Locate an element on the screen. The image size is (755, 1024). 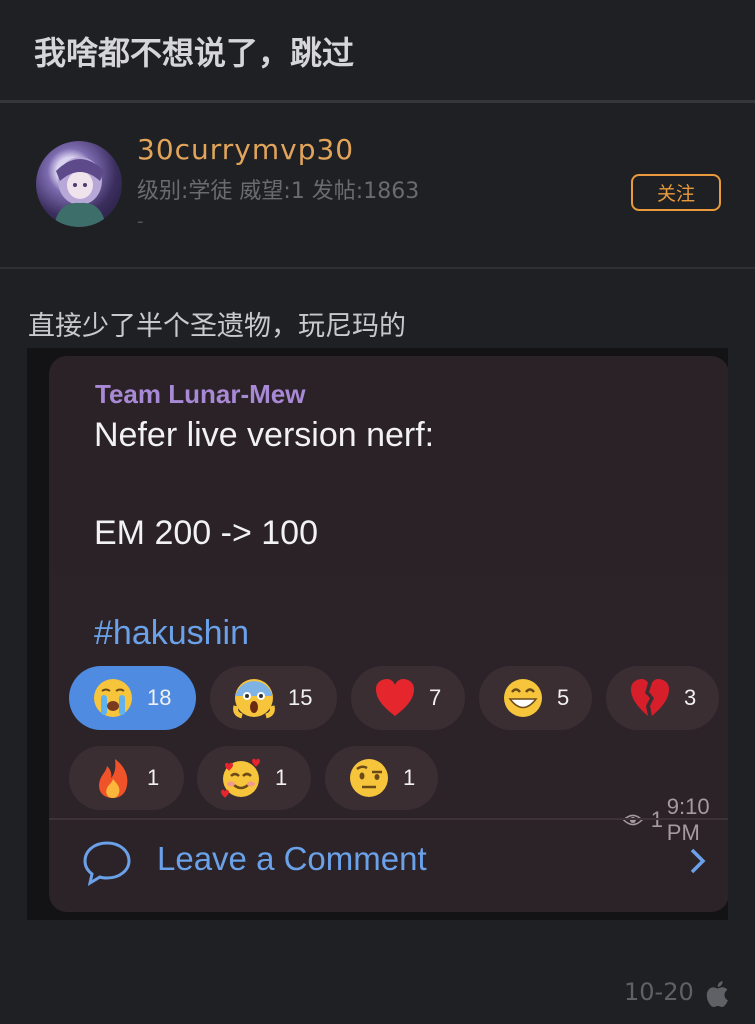
view-count: 1 is located at coordinates (657, 820).